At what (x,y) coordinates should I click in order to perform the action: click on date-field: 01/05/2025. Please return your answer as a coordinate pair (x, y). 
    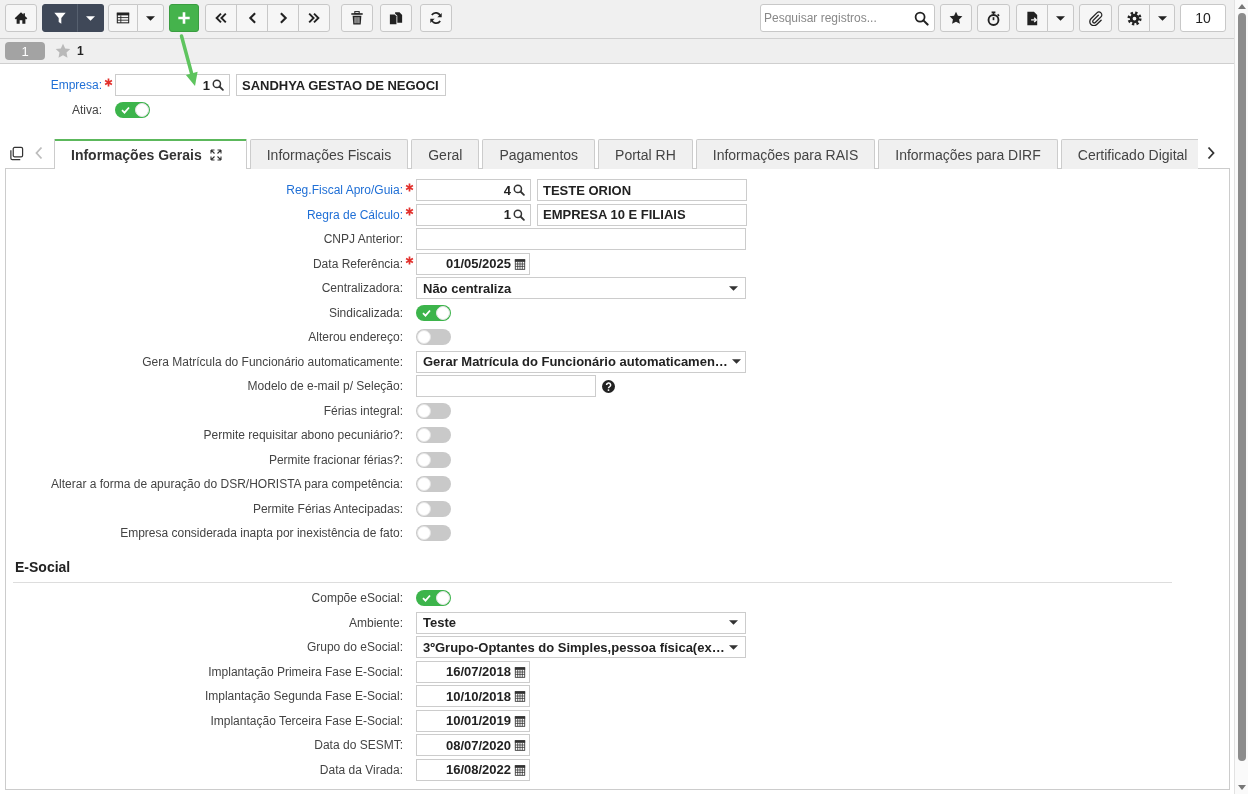
    Looking at the image, I should click on (473, 263).